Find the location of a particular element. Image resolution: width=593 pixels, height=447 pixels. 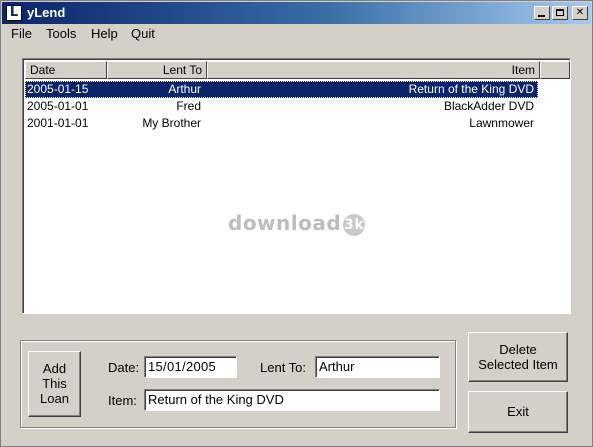

maximize-icon is located at coordinates (560, 12).